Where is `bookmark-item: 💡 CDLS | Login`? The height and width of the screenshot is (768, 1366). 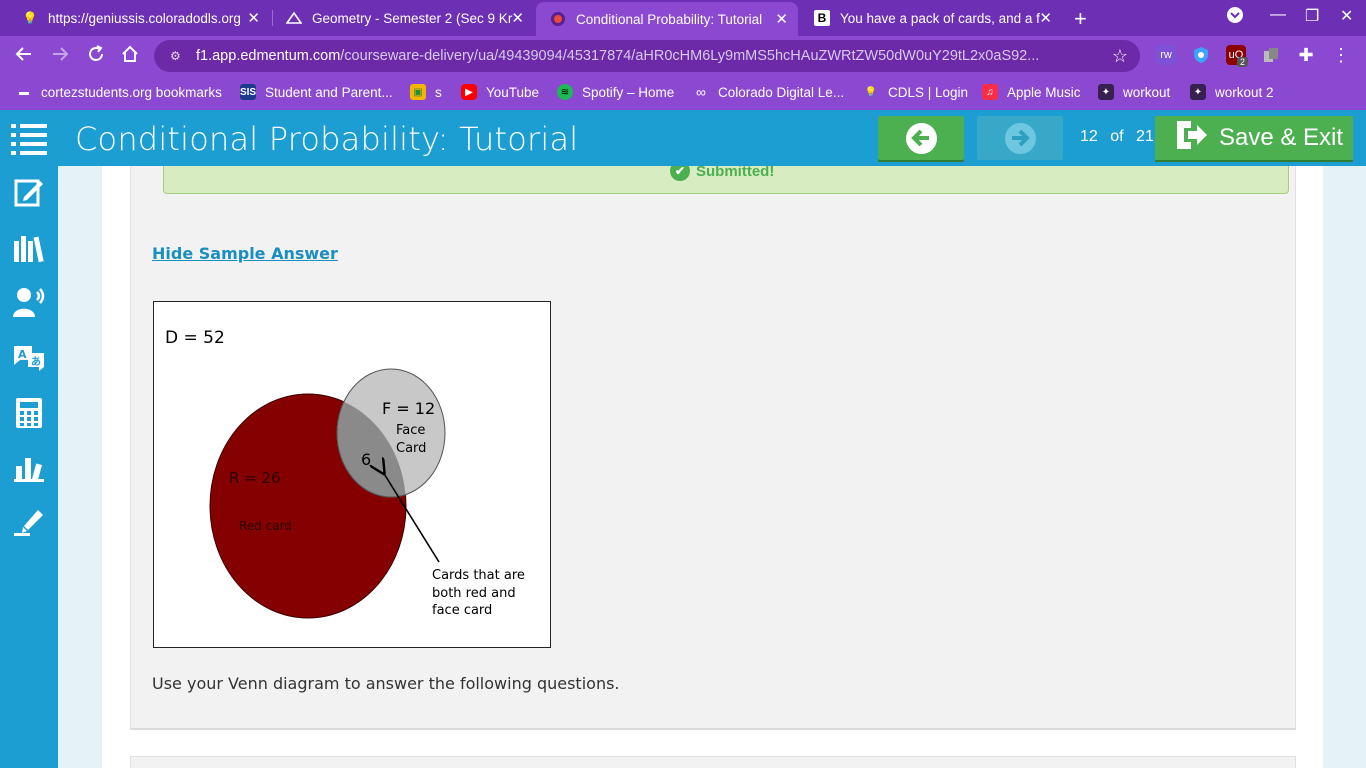
bookmark-item: 💡 CDLS | Login is located at coordinates (915, 92).